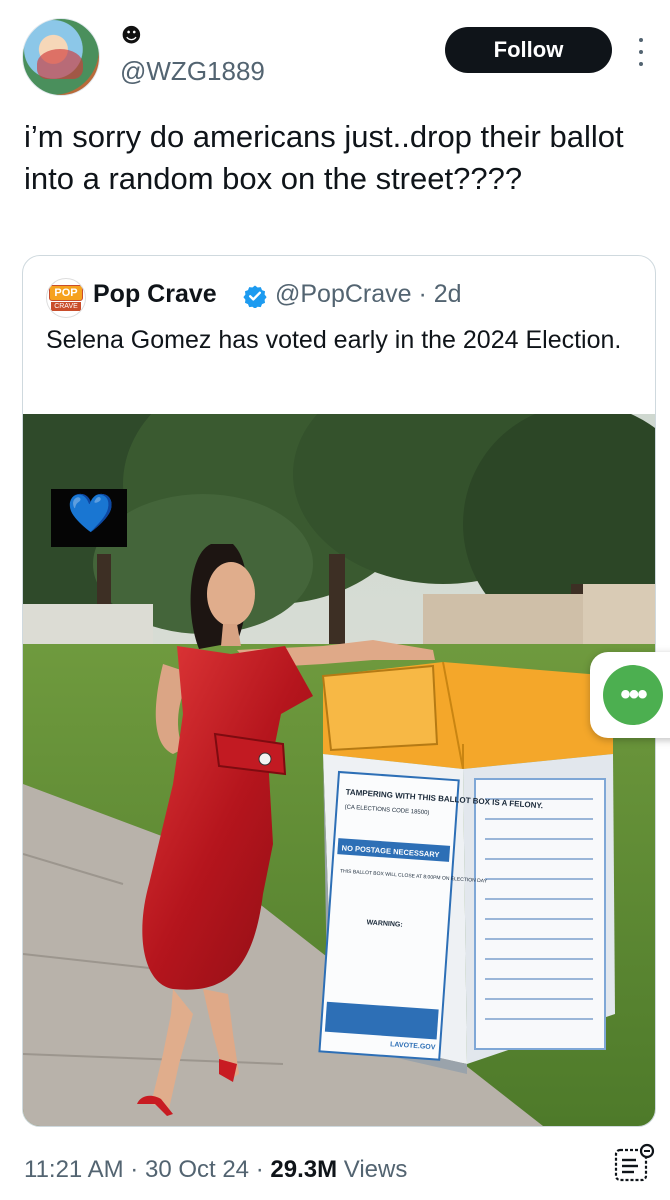  Describe the element at coordinates (61, 57) in the screenshot. I see `author-avatar` at that location.